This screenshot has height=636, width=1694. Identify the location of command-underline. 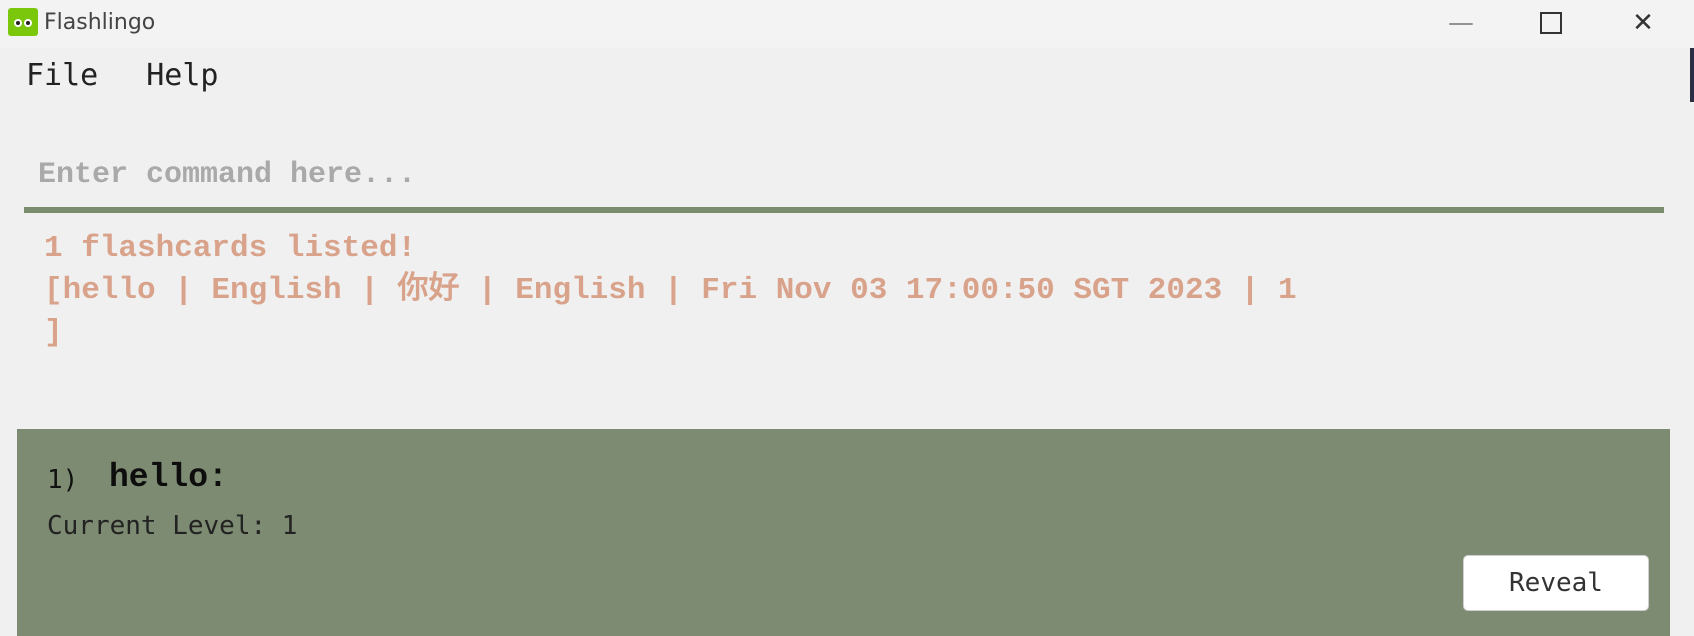
(844, 210).